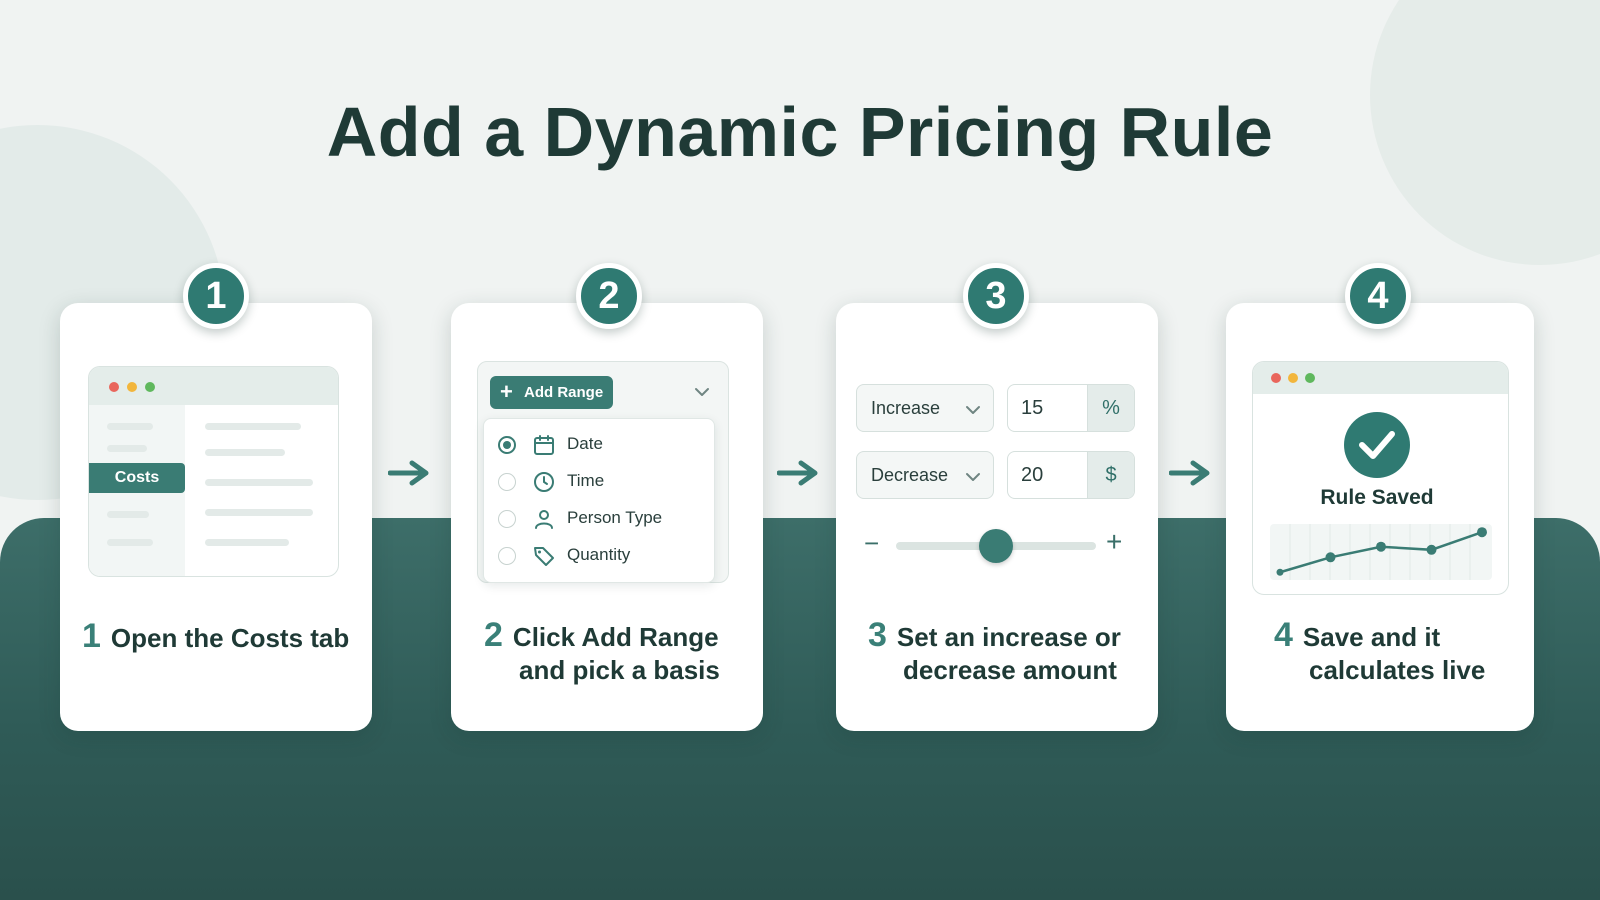  I want to click on step-badge-3: 3, so click(996, 296).